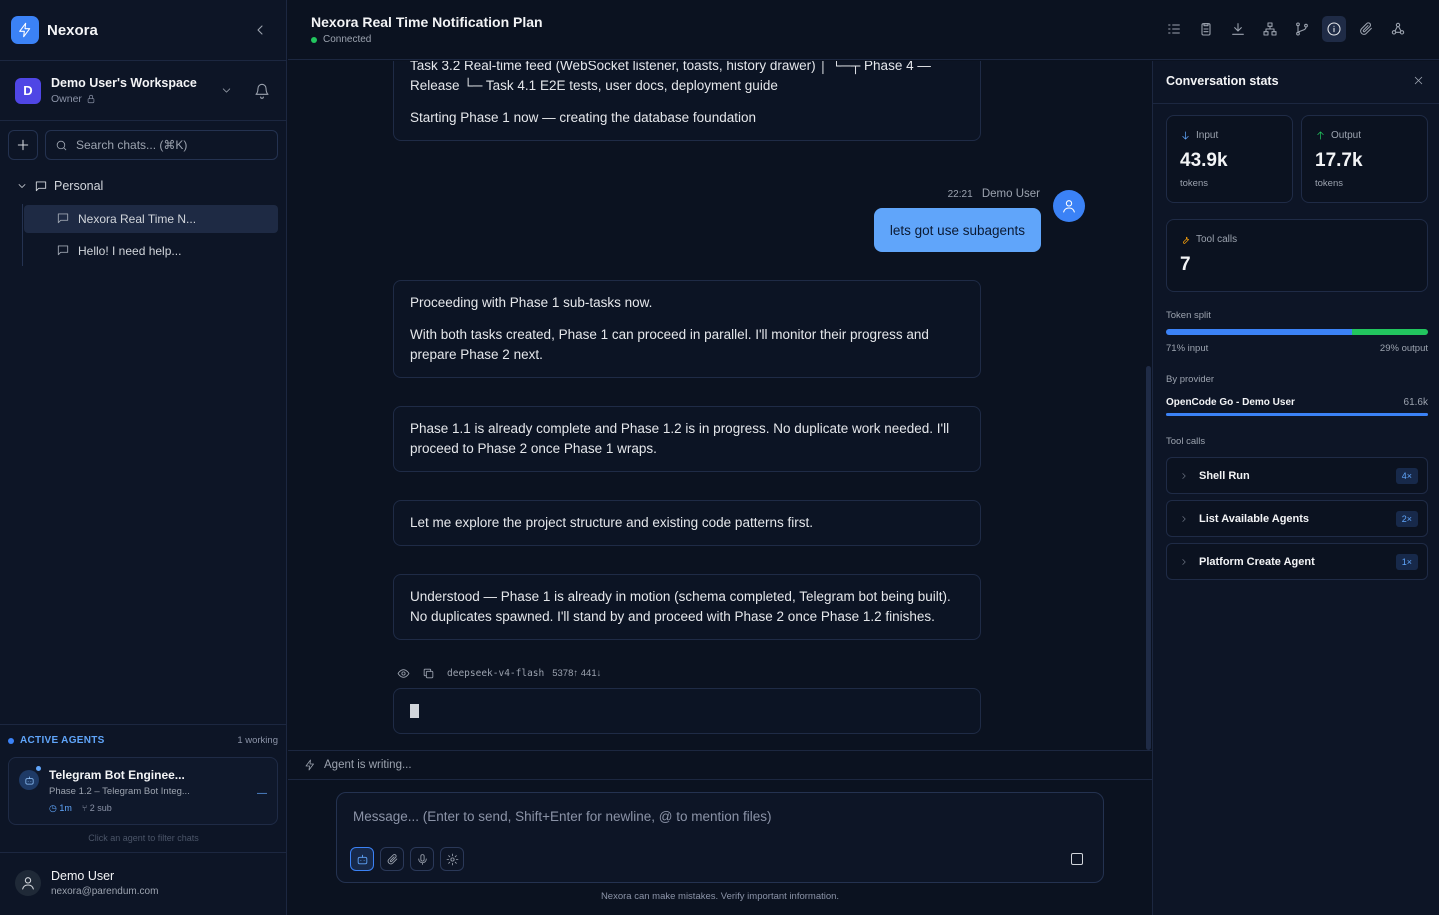  I want to click on new-chat-button, so click(23, 145).